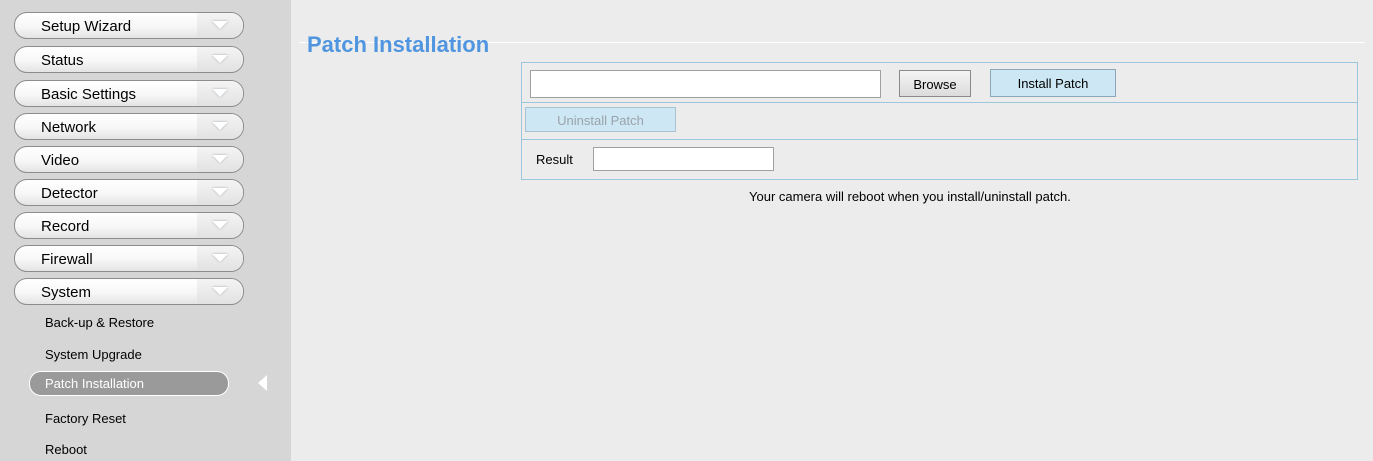 This screenshot has height=461, width=1373. What do you see at coordinates (86, 26) in the screenshot?
I see `menu-label: Setup Wizard` at bounding box center [86, 26].